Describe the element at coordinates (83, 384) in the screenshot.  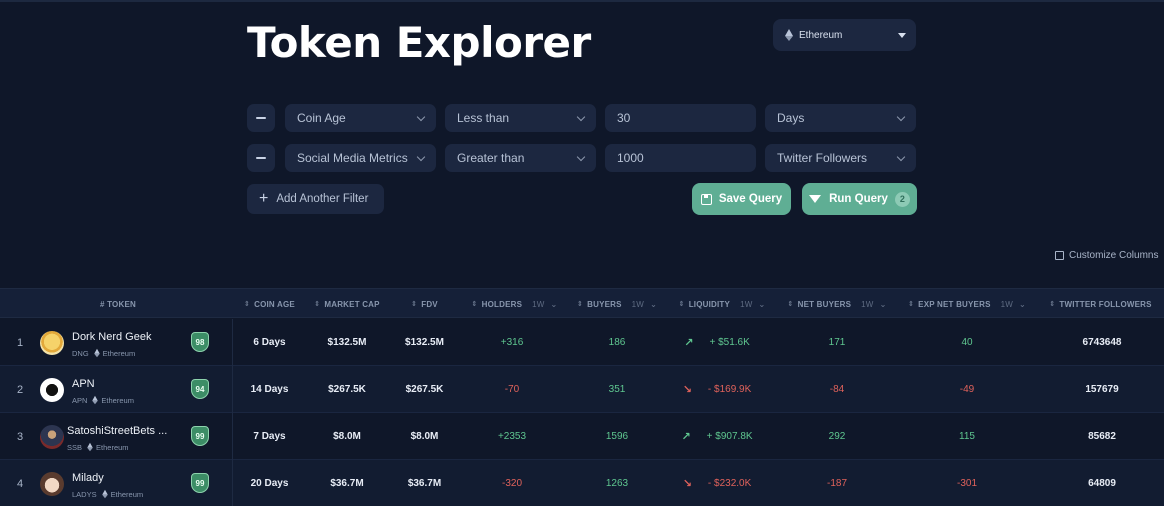
I see `token-name: APN` at that location.